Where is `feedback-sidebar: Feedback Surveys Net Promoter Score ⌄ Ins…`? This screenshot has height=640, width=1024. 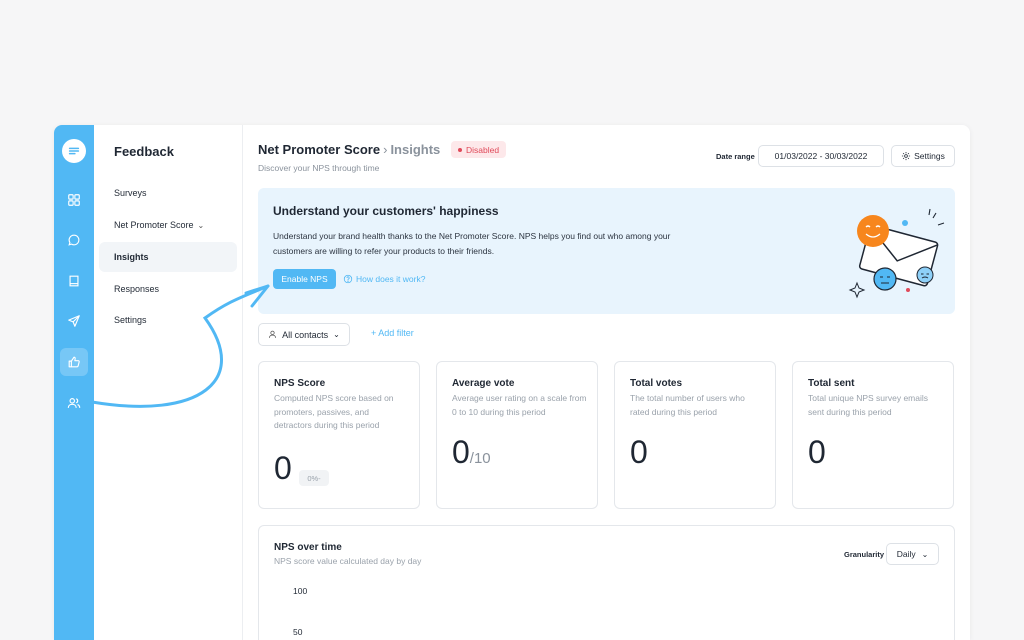
feedback-sidebar: Feedback Surveys Net Promoter Score ⌄ Ins… is located at coordinates (168, 382).